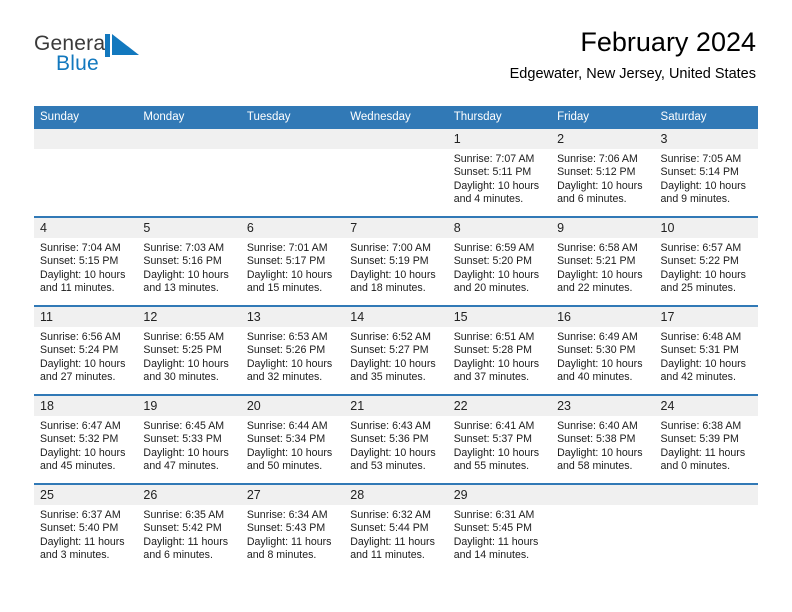 The width and height of the screenshot is (792, 612). I want to click on daylight-text-cont: and 37 minutes., so click(491, 376).